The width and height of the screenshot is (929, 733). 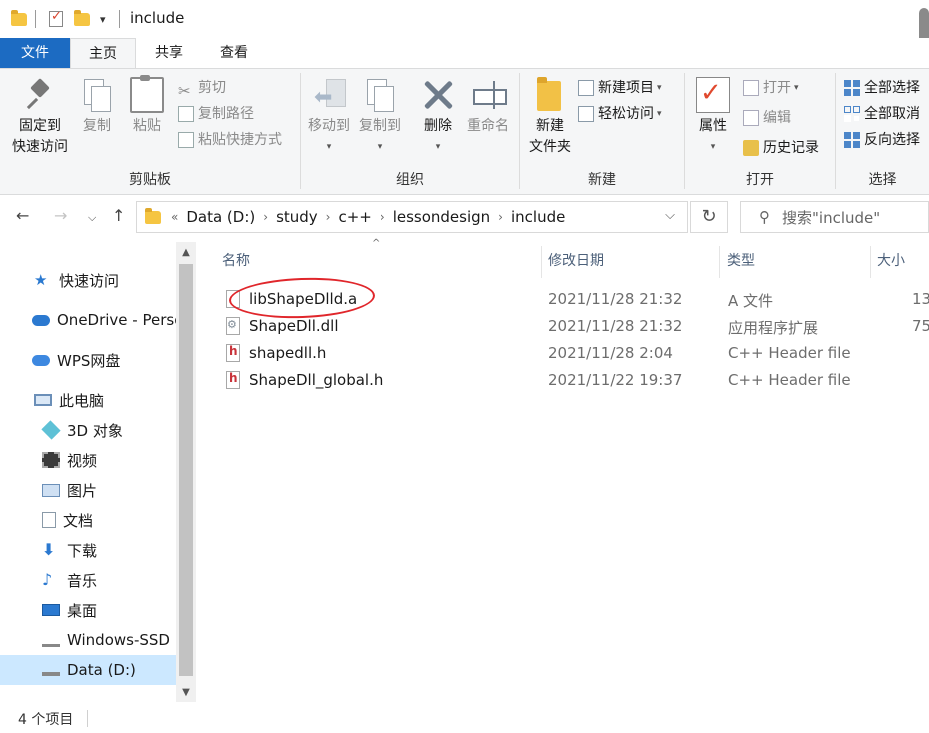 I want to click on easy-access-button: 轻松访问 ▾, so click(x=620, y=114).